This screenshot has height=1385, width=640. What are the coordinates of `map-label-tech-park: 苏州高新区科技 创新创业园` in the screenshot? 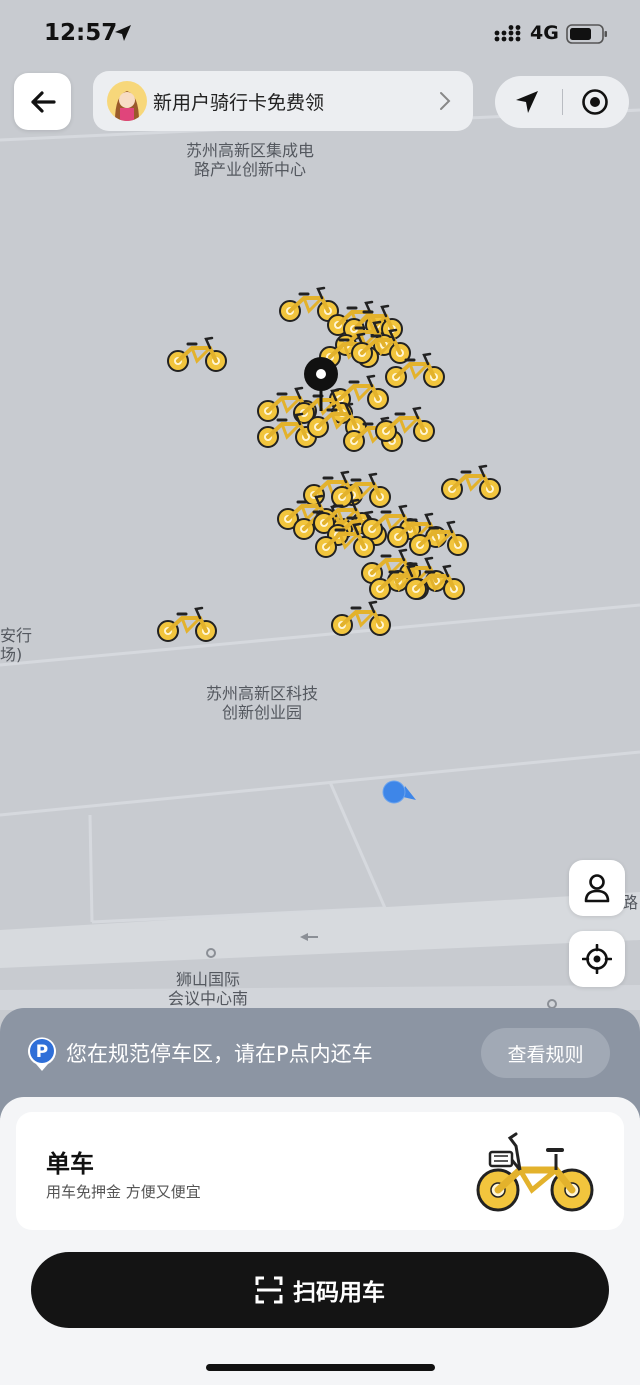 It's located at (262, 703).